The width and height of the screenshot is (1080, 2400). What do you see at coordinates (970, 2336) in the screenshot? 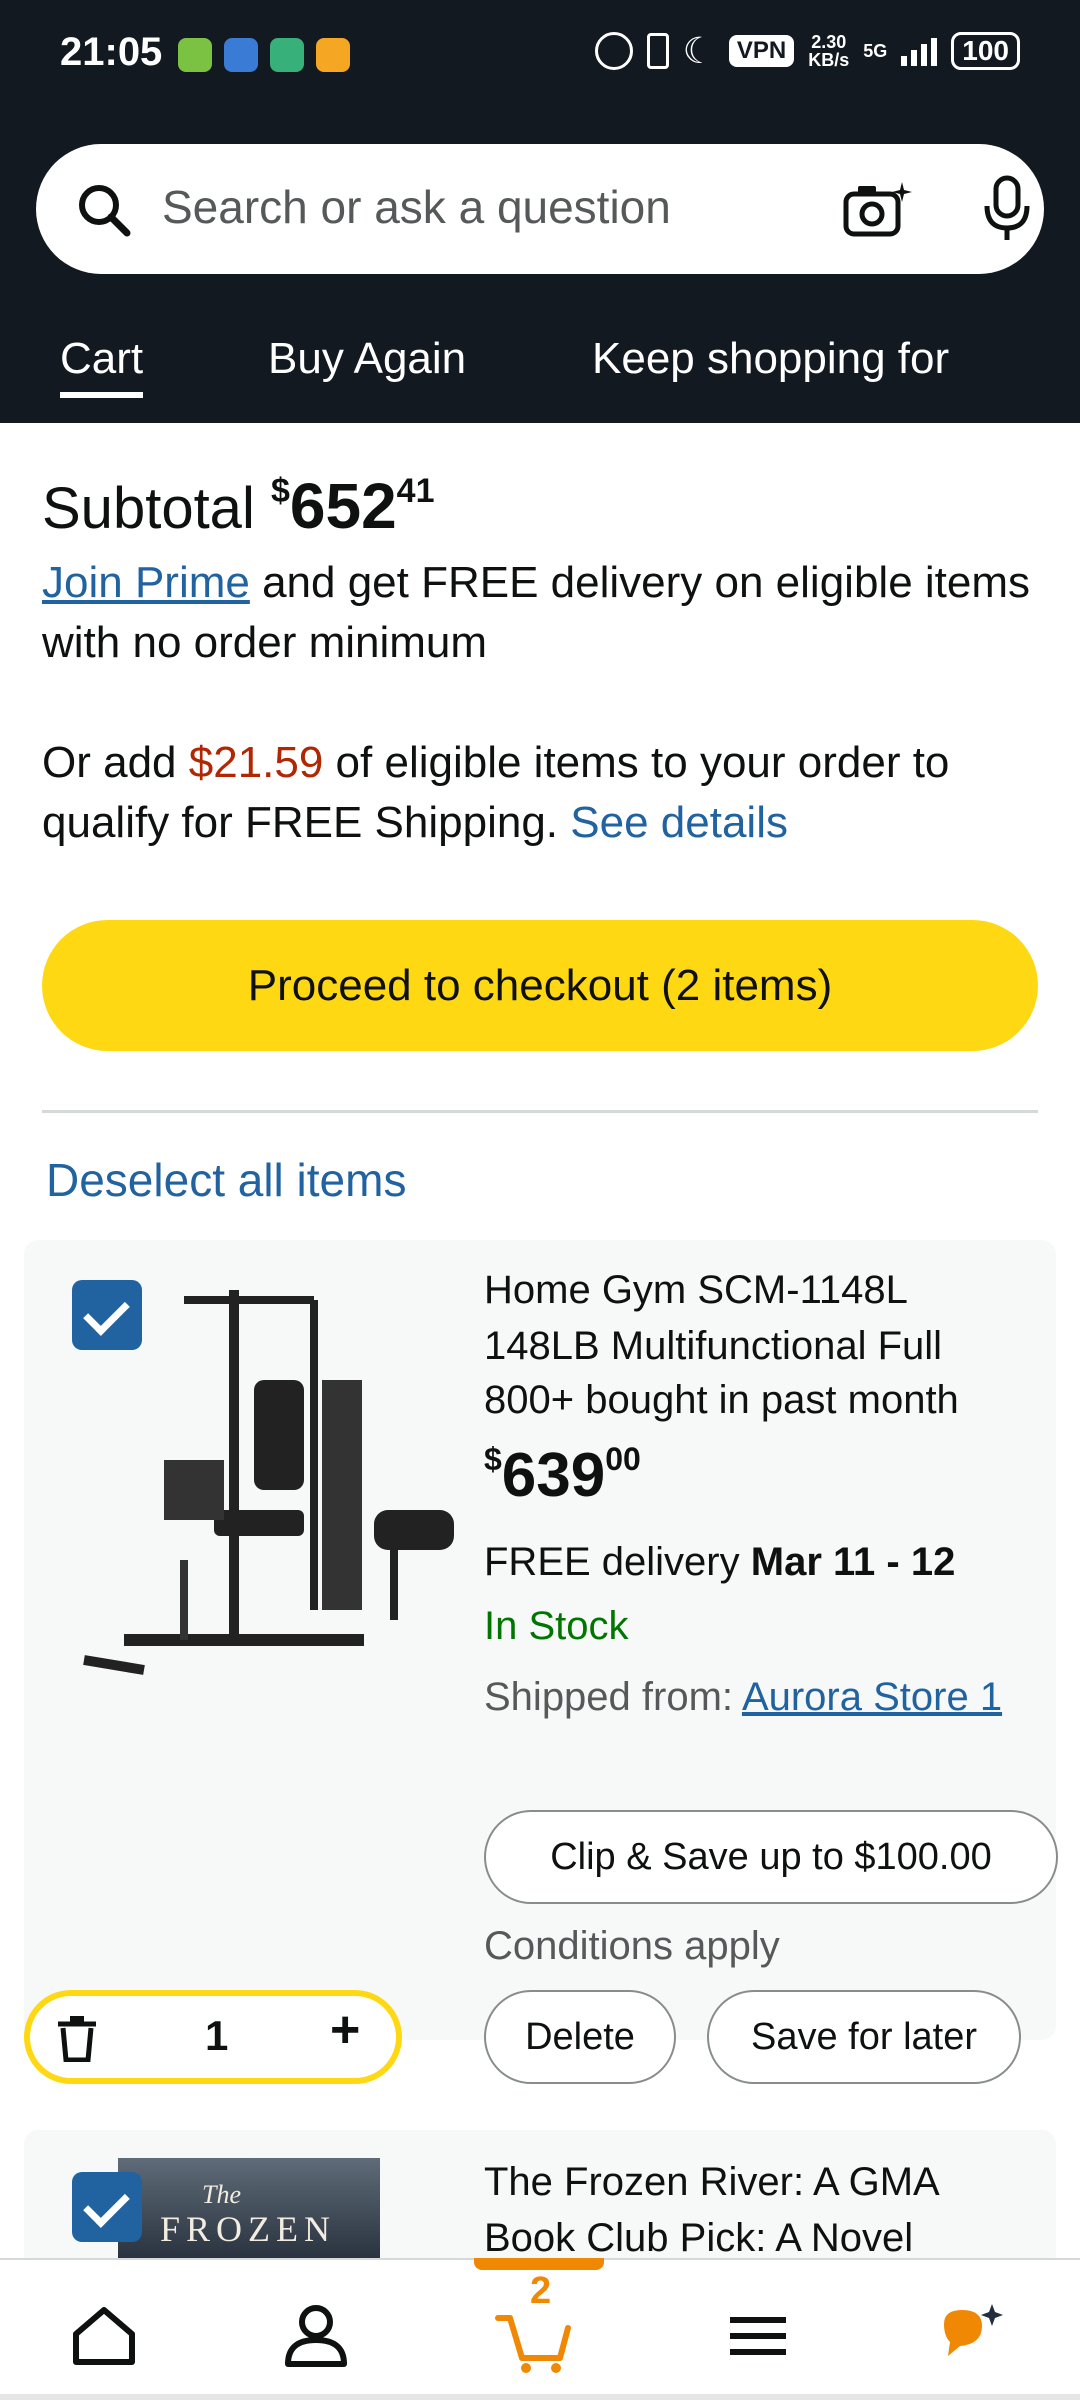
I see `rufus-icon` at bounding box center [970, 2336].